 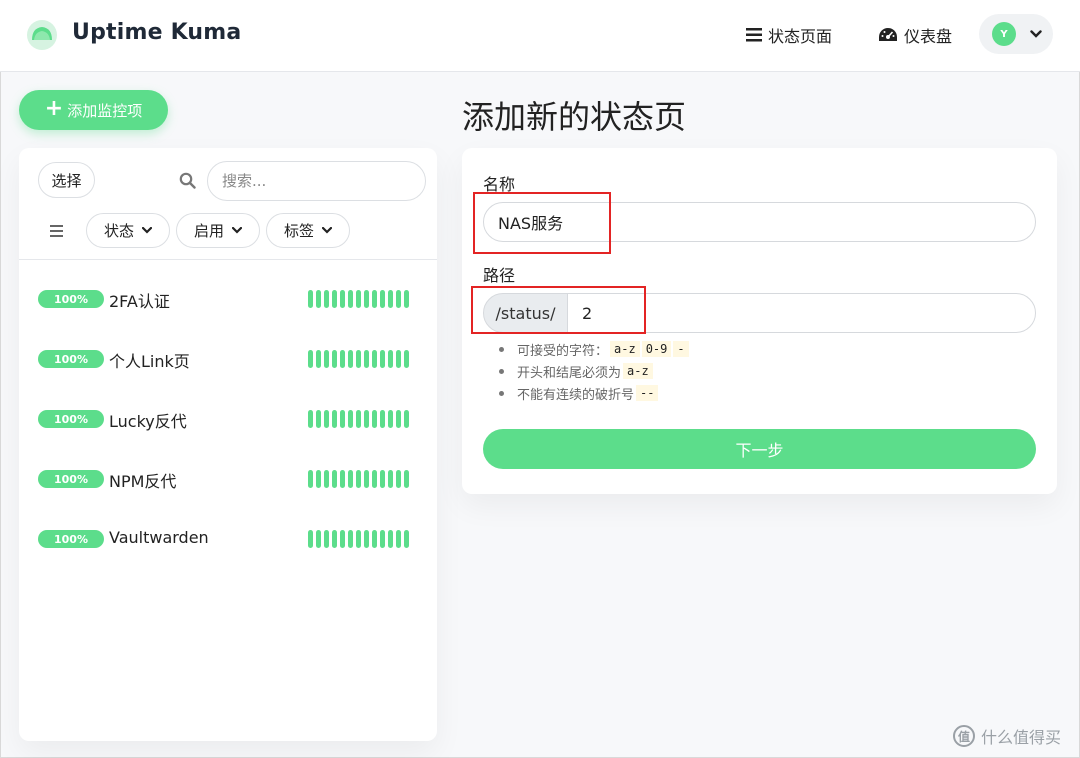 I want to click on active-filter-dropdown: 启用, so click(x=218, y=230).